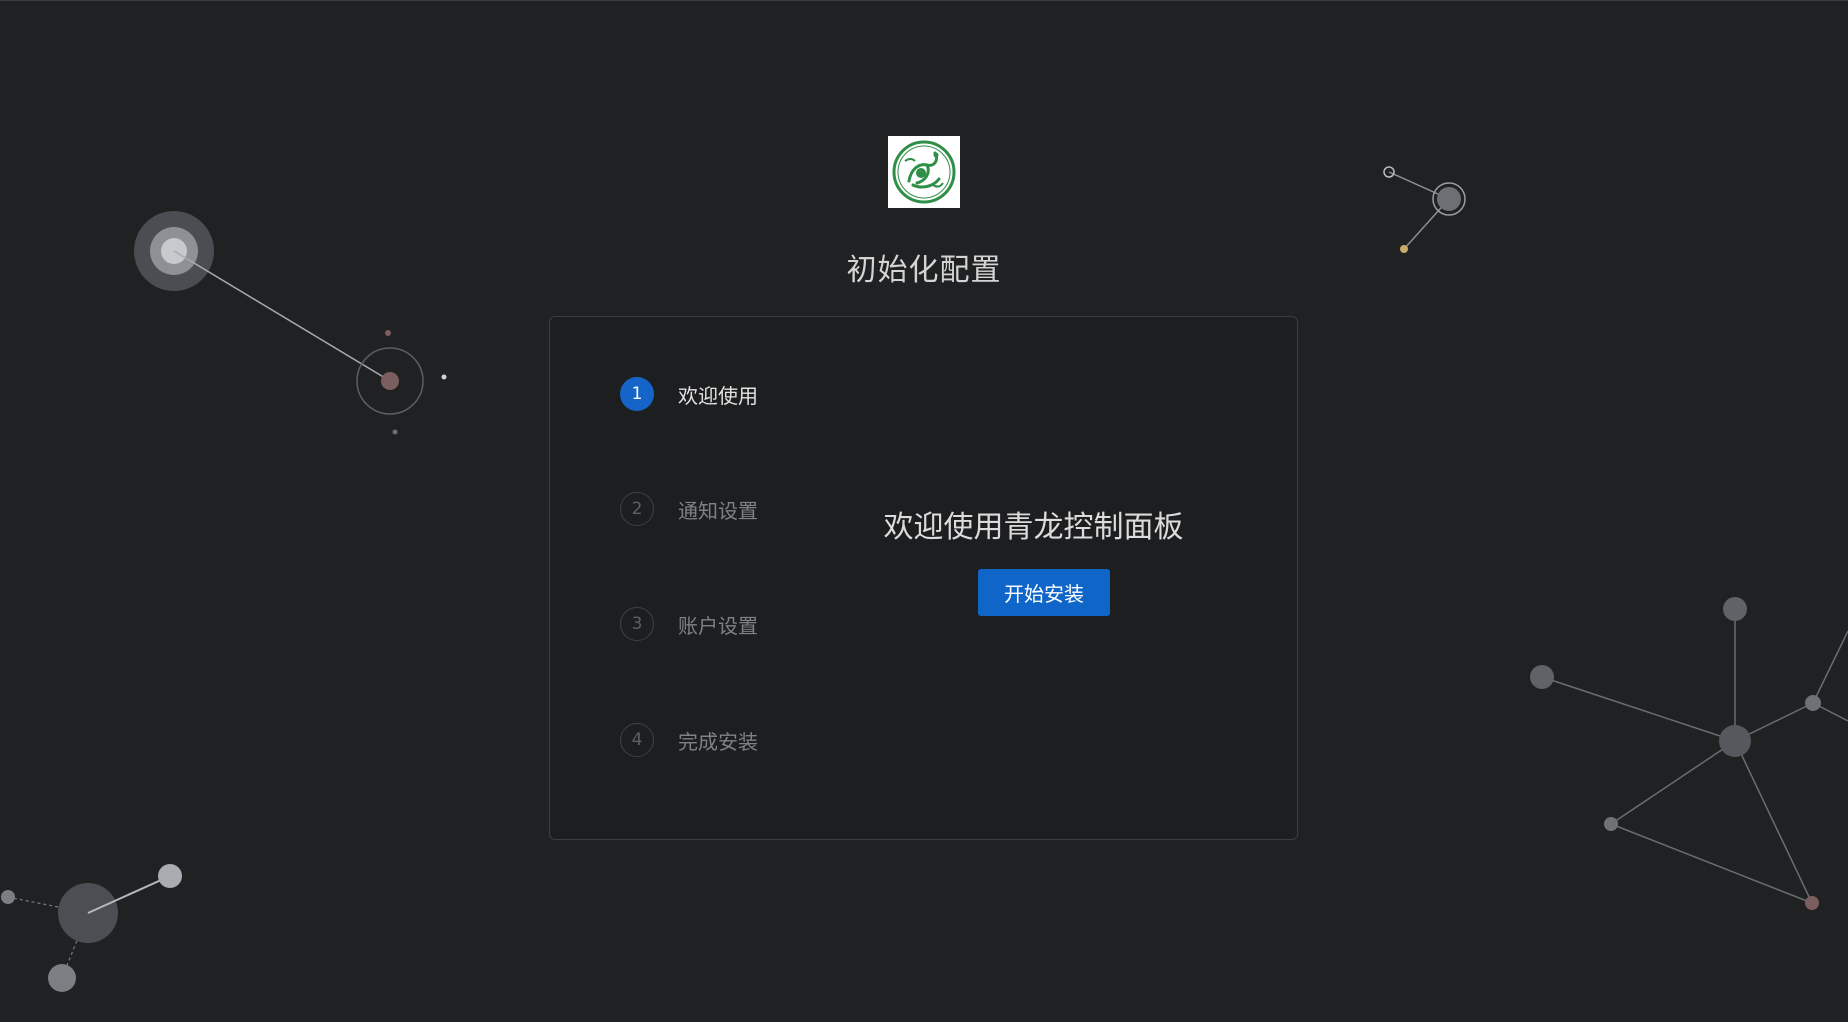  What do you see at coordinates (718, 741) in the screenshot?
I see `step-label: 完成安装` at bounding box center [718, 741].